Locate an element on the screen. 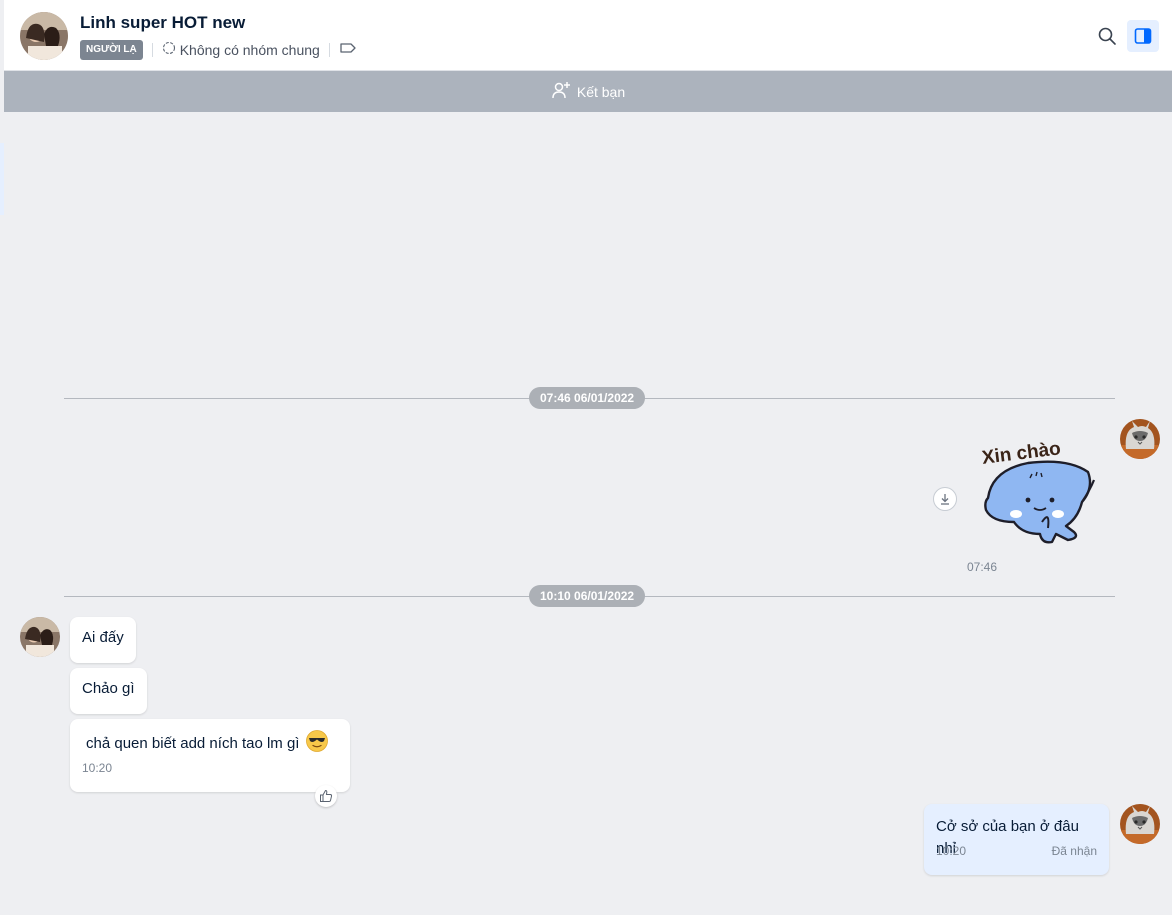 Image resolution: width=1172 pixels, height=915 pixels. message-text: Chảo gì is located at coordinates (108, 688).